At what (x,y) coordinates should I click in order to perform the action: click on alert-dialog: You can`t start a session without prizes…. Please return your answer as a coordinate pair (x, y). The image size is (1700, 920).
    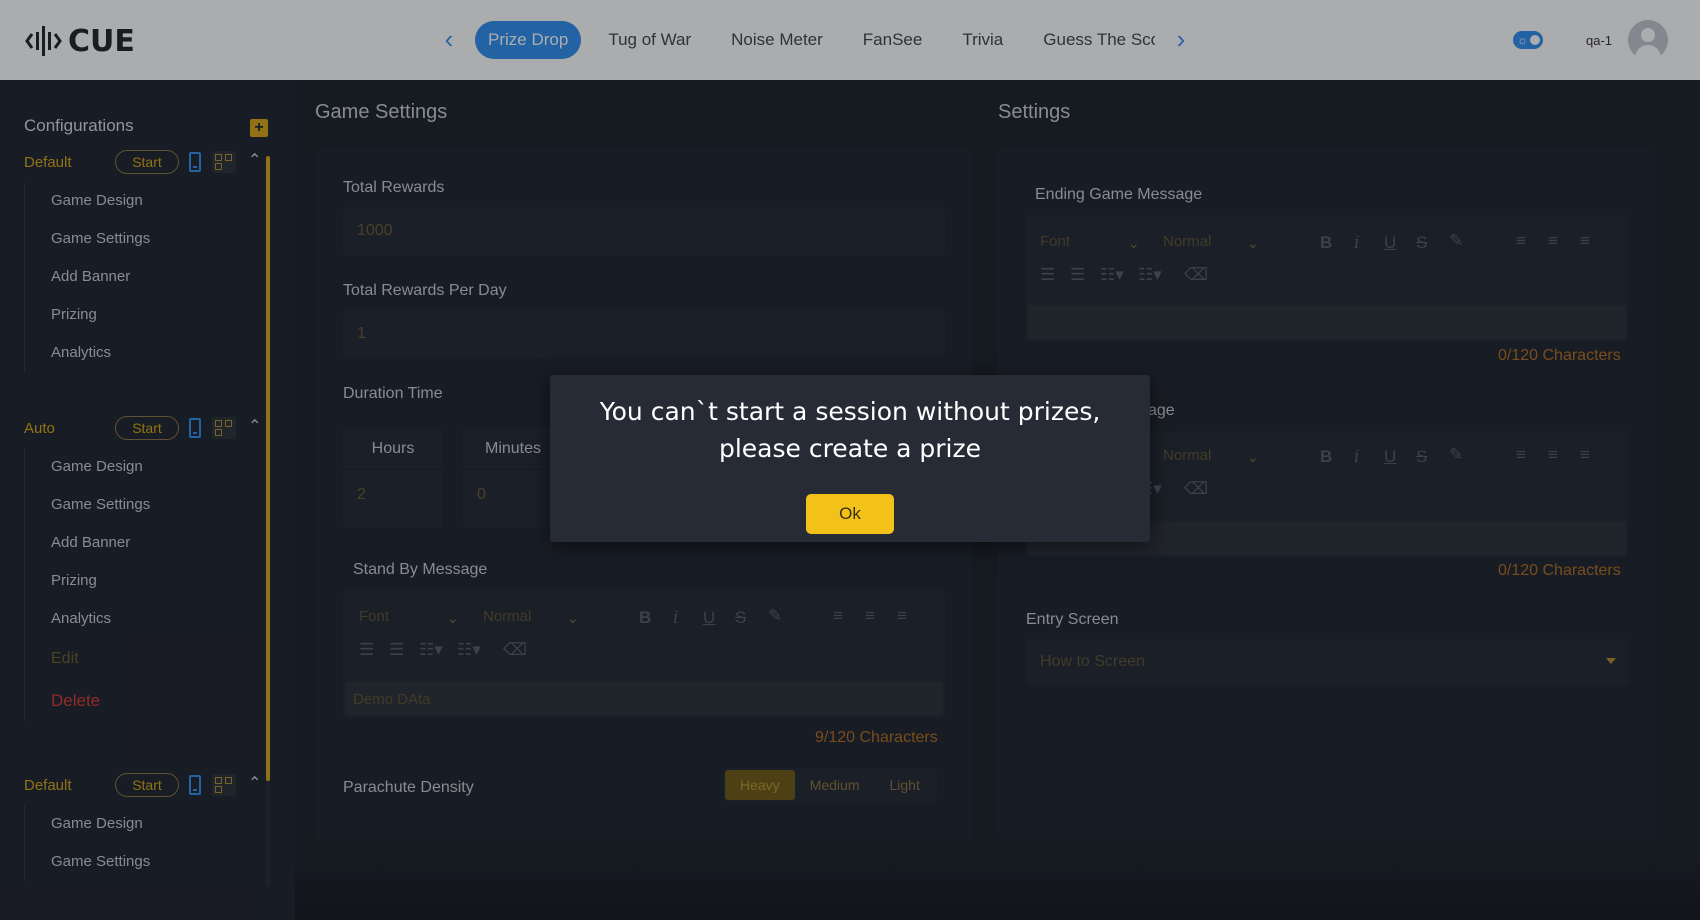
    Looking at the image, I should click on (850, 458).